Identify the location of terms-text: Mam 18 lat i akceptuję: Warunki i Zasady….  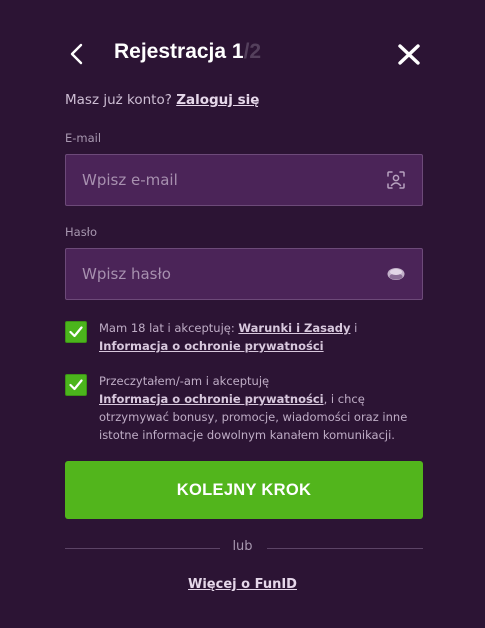
(262, 337).